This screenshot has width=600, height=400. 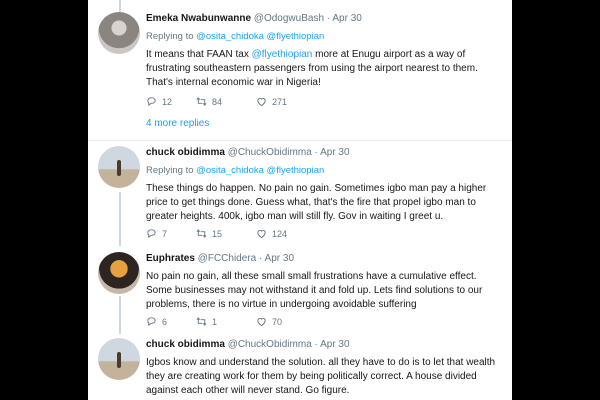 What do you see at coordinates (177, 123) in the screenshot?
I see `more-replies-link: 4 more replies` at bounding box center [177, 123].